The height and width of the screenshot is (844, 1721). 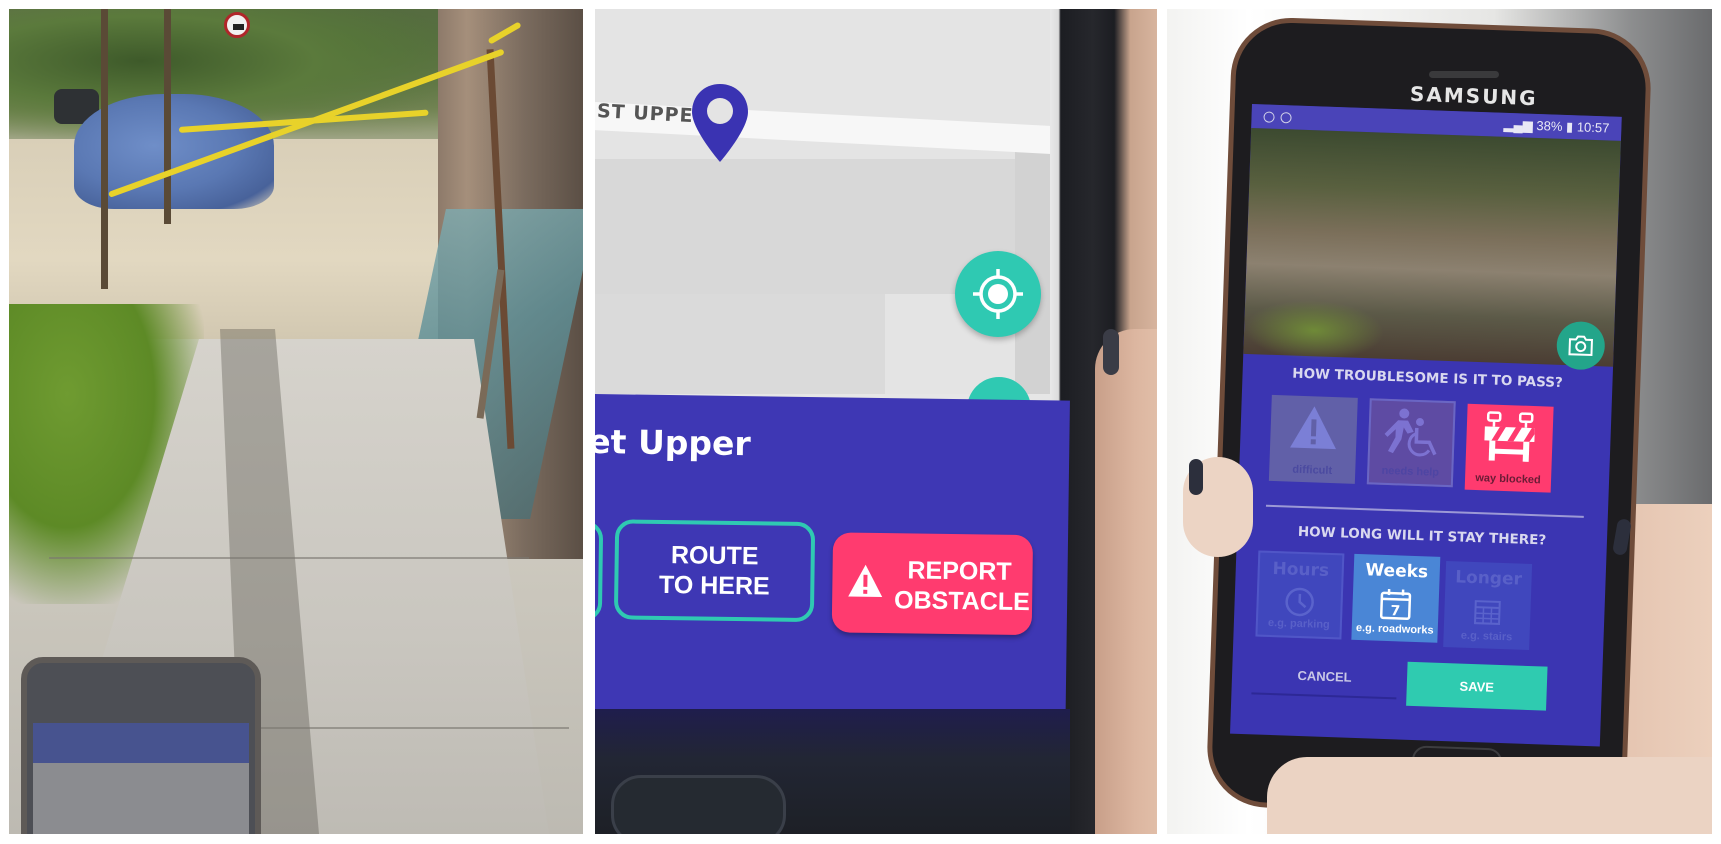 What do you see at coordinates (1277, 116) in the screenshot?
I see `notification-icons` at bounding box center [1277, 116].